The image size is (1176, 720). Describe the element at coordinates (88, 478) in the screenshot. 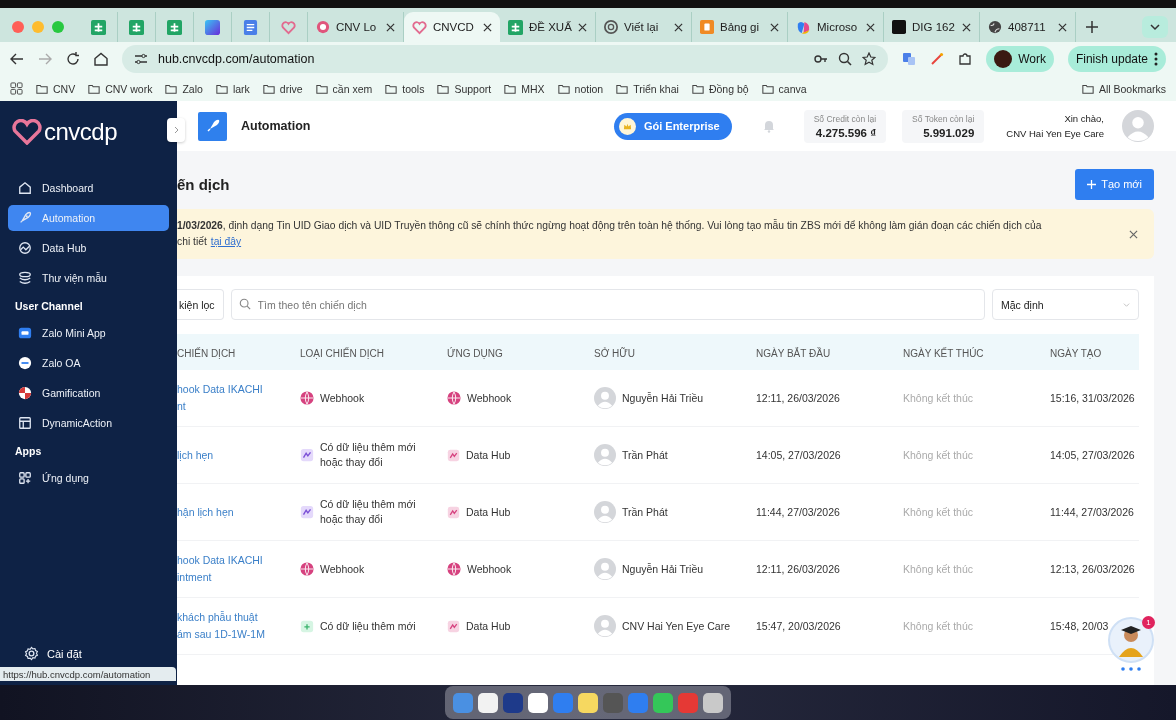

I see `nav-item: Ứng dụng` at that location.